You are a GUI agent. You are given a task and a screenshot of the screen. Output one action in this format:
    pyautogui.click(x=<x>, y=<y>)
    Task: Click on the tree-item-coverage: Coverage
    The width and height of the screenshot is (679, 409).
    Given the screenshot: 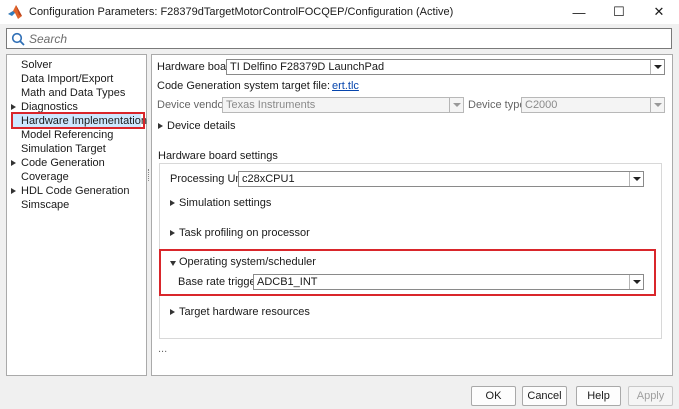 What is the action you would take?
    pyautogui.click(x=45, y=177)
    